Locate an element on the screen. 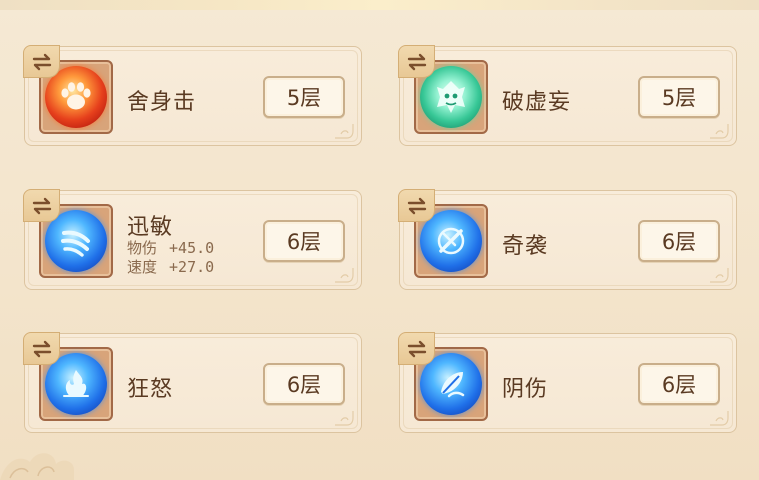 The image size is (759, 480). skill-card-2: 破虚妄 5层 is located at coordinates (567, 95).